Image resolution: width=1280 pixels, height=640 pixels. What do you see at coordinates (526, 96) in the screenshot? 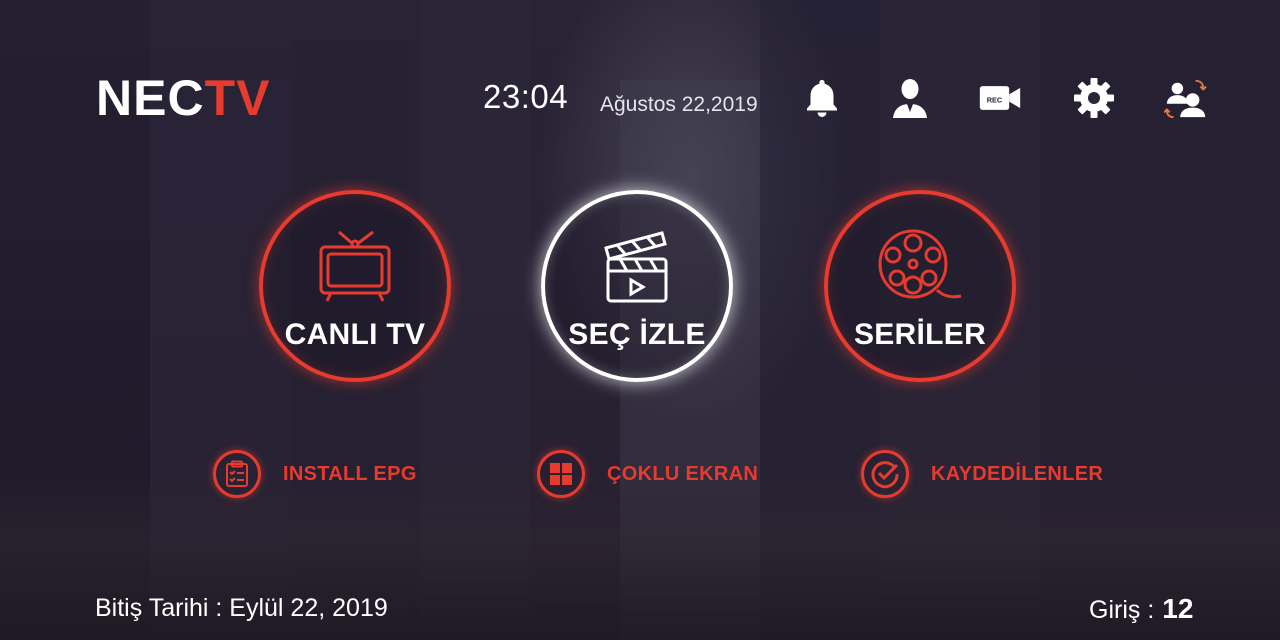
I see `clock-time: 23:04` at bounding box center [526, 96].